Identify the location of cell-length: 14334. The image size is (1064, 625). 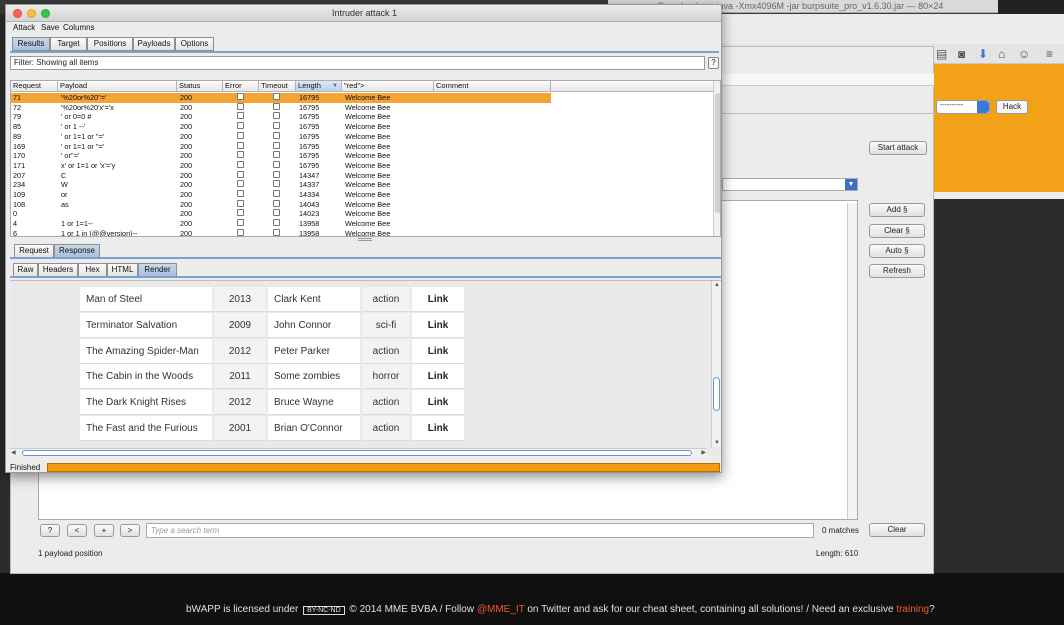
(309, 194).